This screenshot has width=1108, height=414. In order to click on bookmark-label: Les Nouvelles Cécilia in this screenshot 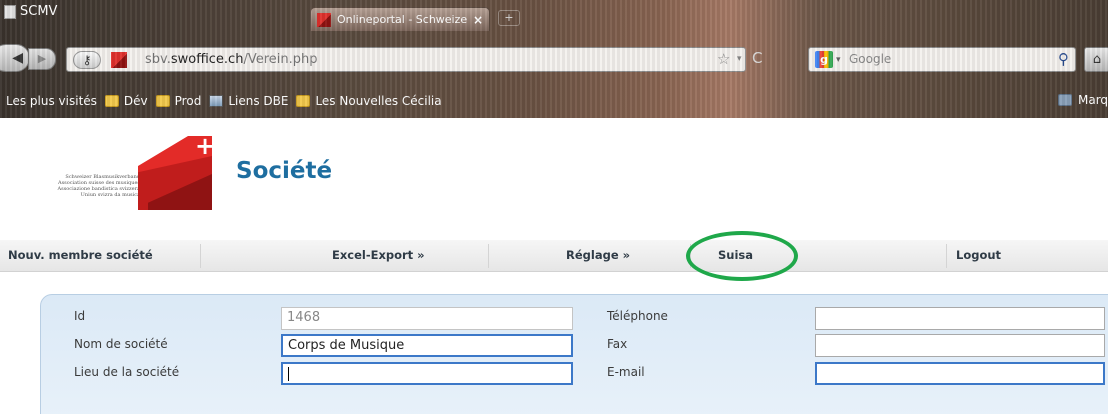, I will do `click(378, 101)`.